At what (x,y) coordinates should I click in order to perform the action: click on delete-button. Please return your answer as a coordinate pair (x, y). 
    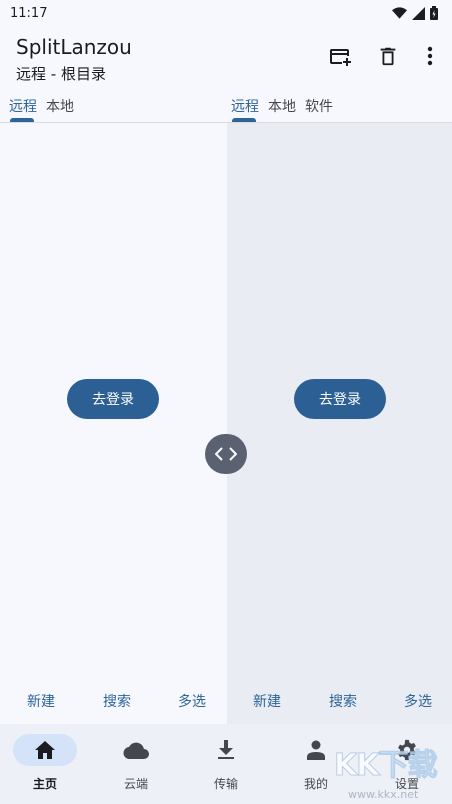
    Looking at the image, I should click on (388, 56).